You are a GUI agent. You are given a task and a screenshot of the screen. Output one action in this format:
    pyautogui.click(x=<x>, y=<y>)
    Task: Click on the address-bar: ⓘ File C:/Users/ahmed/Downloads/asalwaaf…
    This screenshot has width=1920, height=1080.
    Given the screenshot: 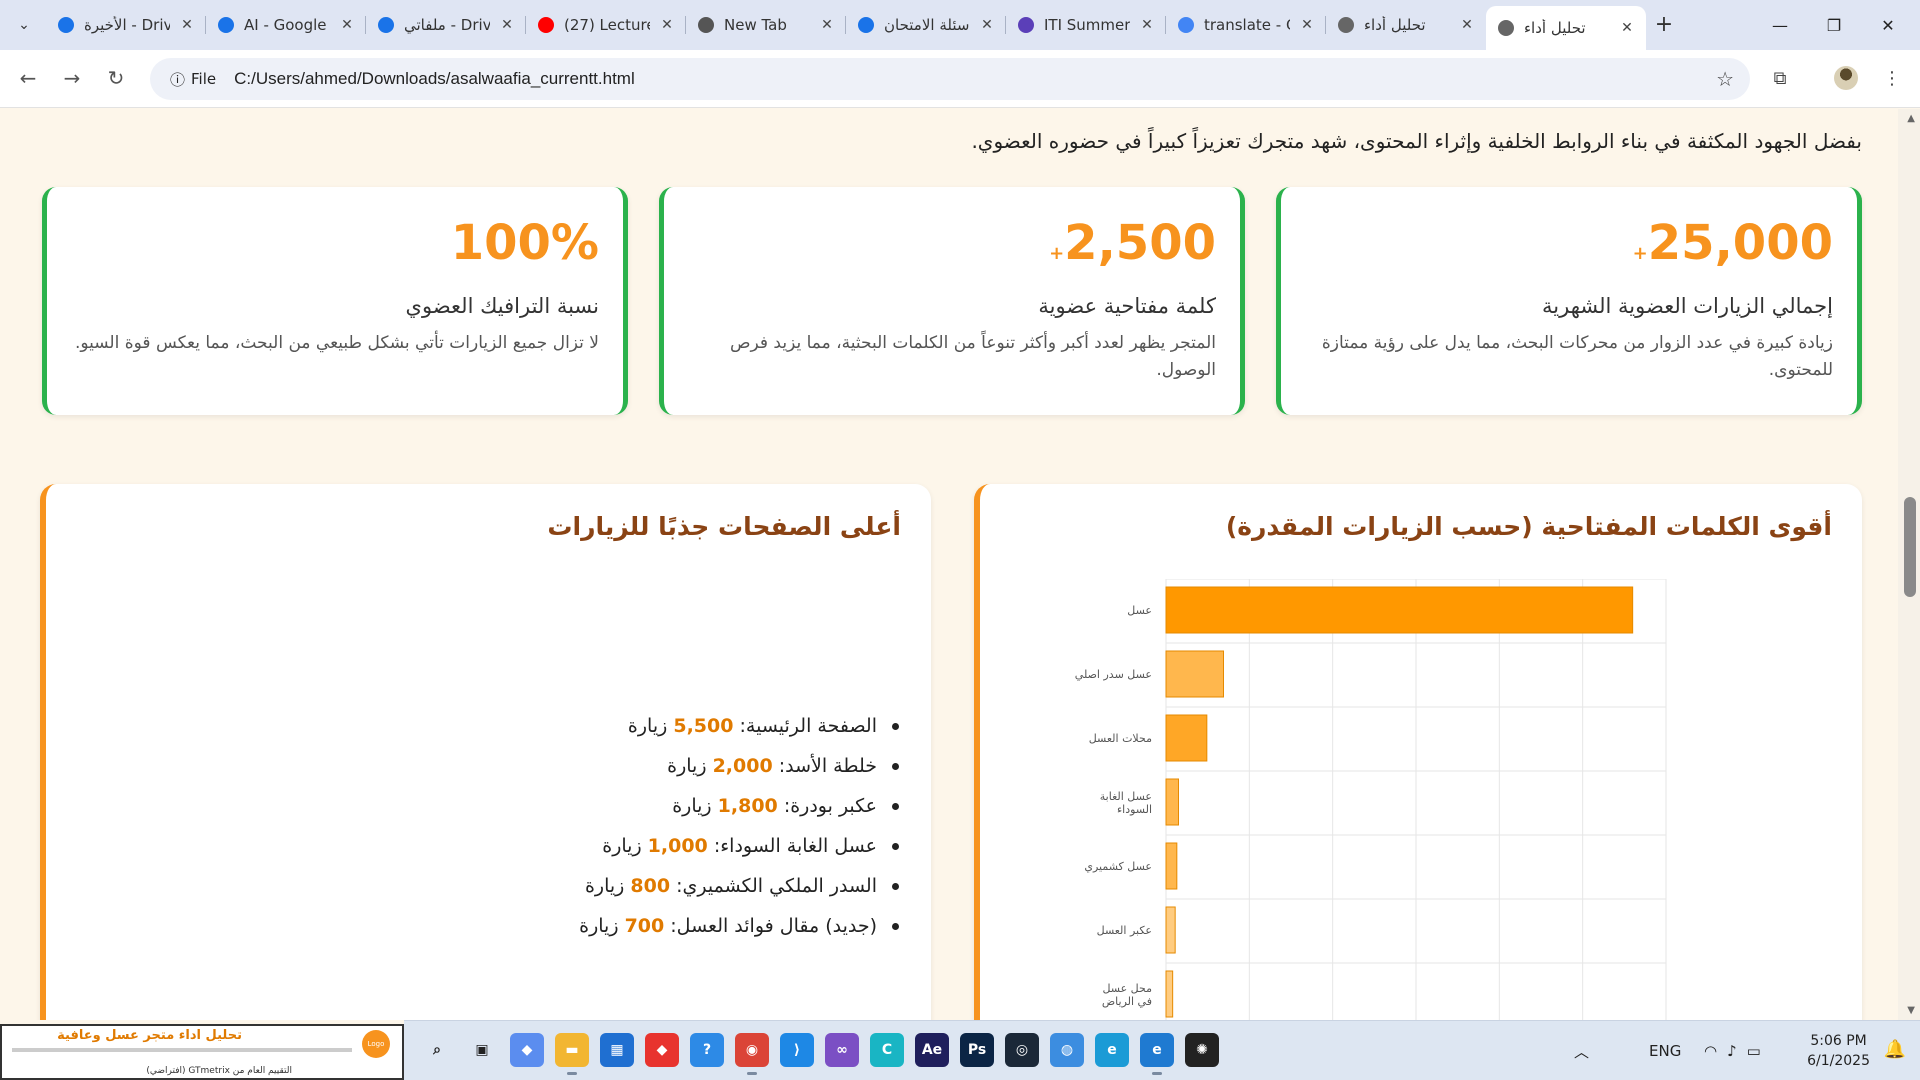 What is the action you would take?
    pyautogui.click(x=950, y=79)
    